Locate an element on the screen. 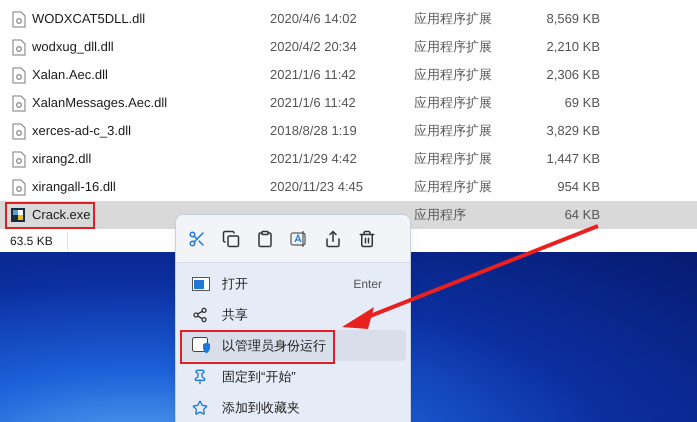 The image size is (697, 422). menu-item: 打开 Enter is located at coordinates (293, 283).